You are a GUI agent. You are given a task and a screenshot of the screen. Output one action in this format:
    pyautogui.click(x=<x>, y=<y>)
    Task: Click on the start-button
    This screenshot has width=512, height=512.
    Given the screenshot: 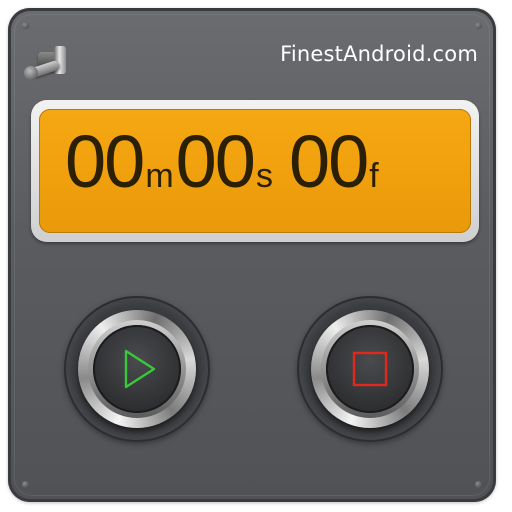 What is the action you would take?
    pyautogui.click(x=137, y=369)
    